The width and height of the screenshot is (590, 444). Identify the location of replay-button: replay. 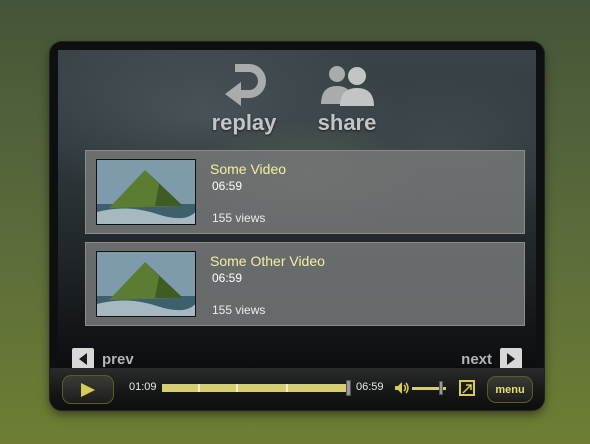
(244, 98).